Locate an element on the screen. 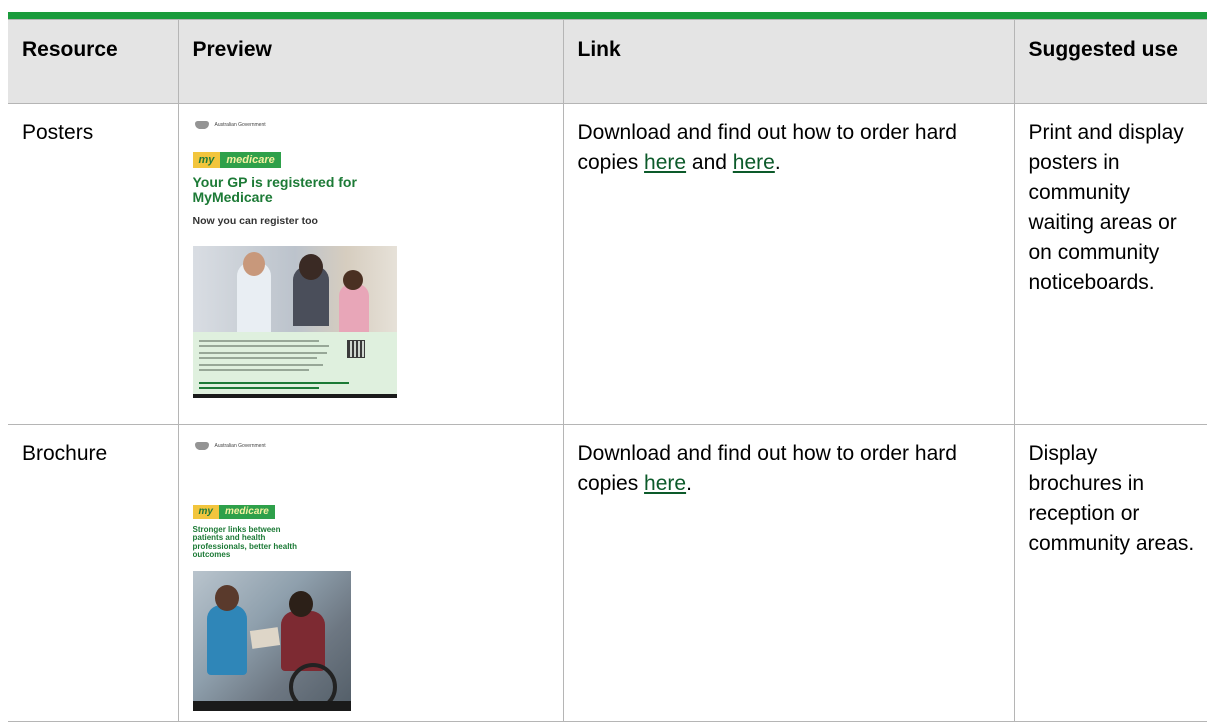 Image resolution: width=1208 pixels, height=722 pixels. resource-cell: Brochure is located at coordinates (93, 573).